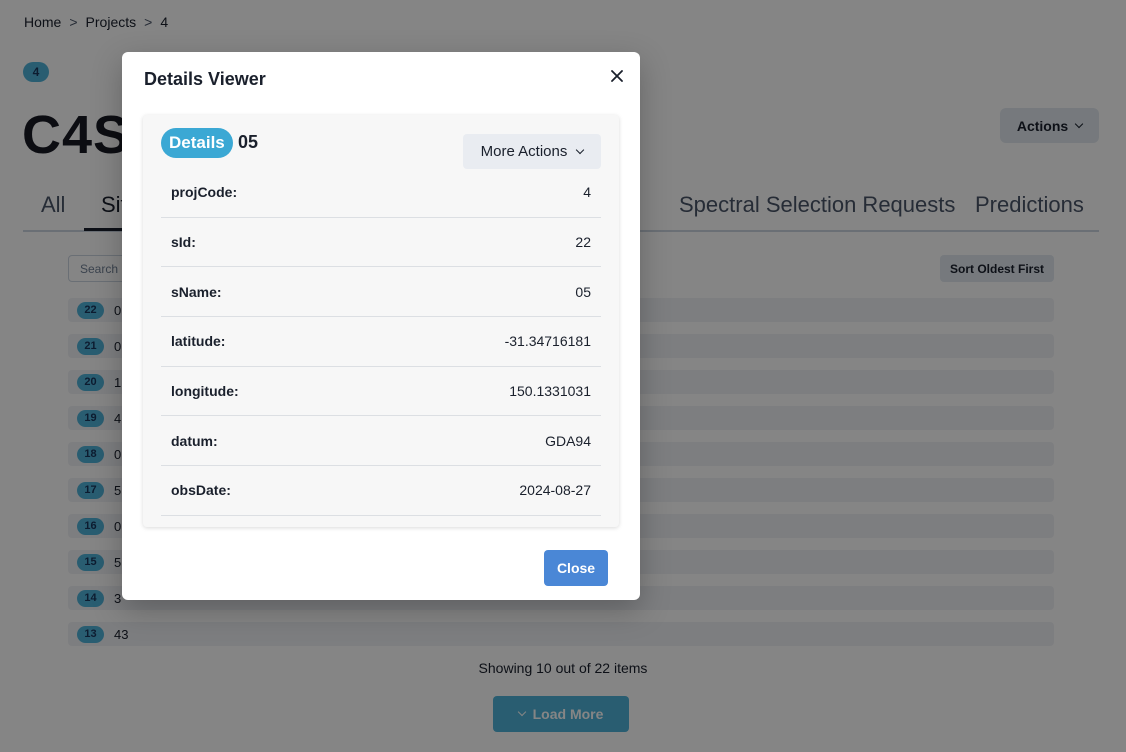  What do you see at coordinates (381, 193) in the screenshot?
I see `field-row: projCode: 4` at bounding box center [381, 193].